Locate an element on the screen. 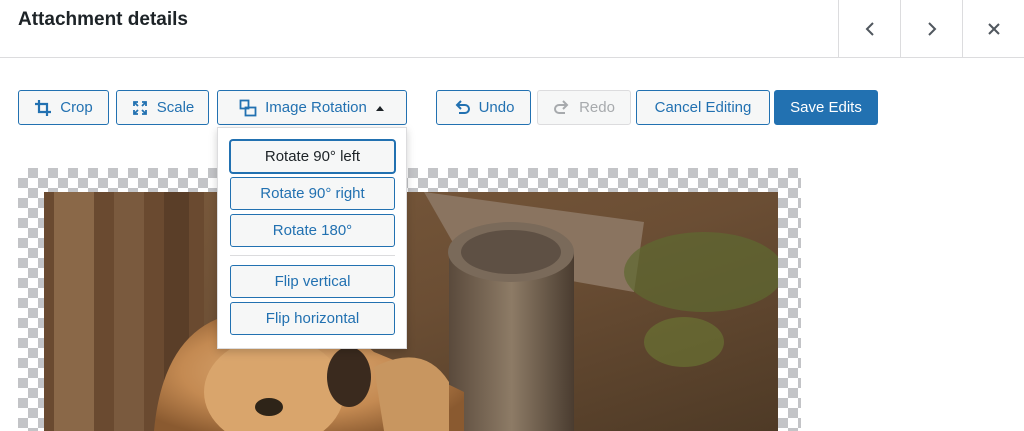  scale-icon is located at coordinates (139, 107).